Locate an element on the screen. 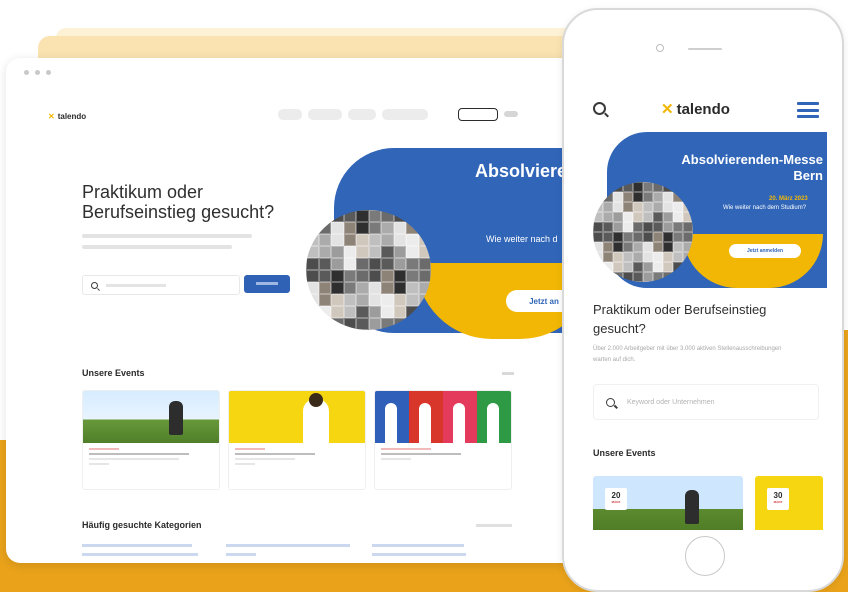  nav-login-link is located at coordinates (511, 114).